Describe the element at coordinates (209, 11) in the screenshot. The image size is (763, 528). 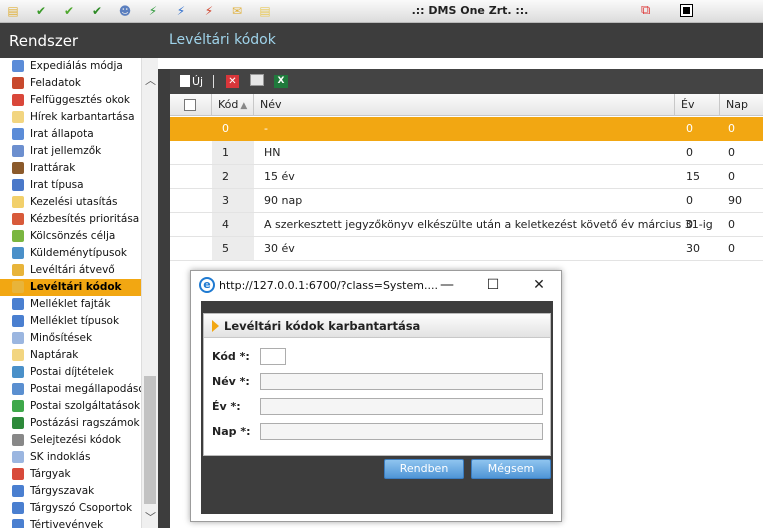
I see `bolt-red-icon: ⚡` at that location.